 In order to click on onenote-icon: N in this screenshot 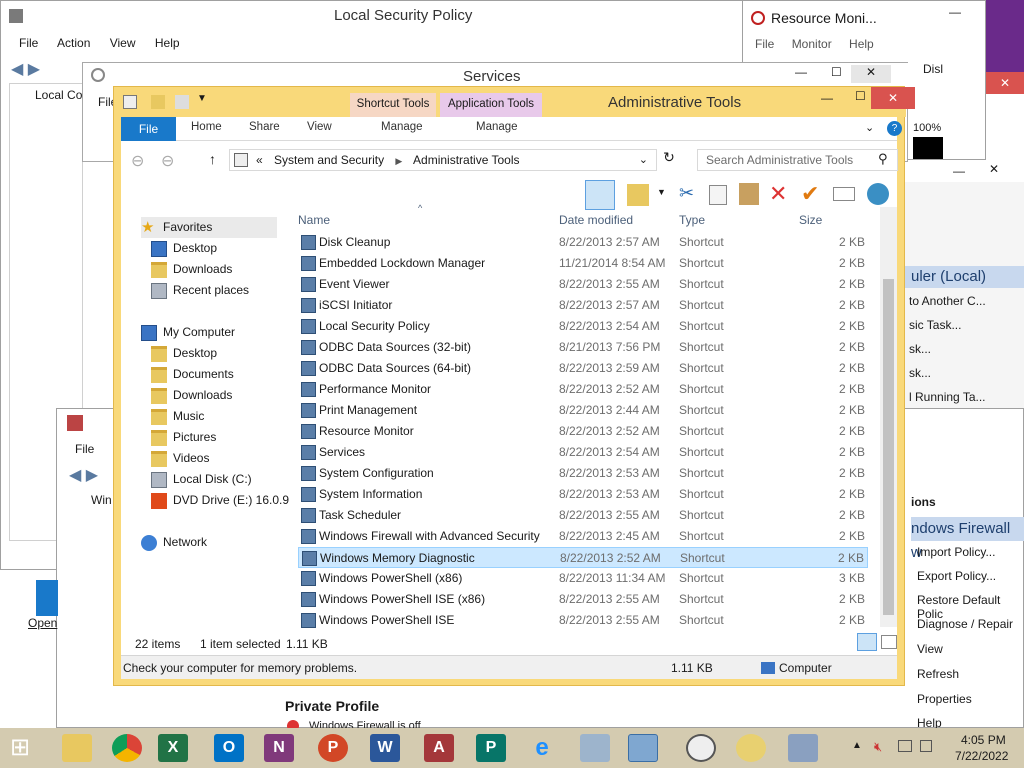, I will do `click(279, 748)`.